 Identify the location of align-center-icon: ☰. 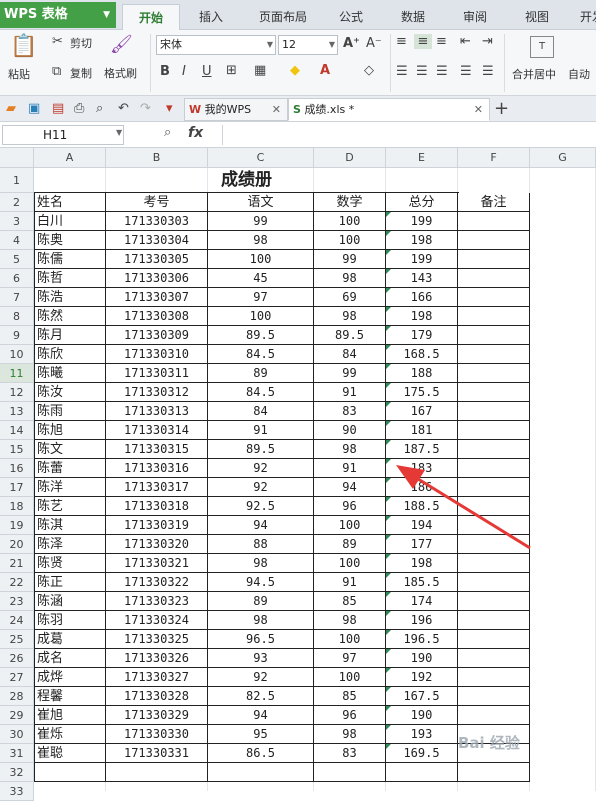
(422, 71).